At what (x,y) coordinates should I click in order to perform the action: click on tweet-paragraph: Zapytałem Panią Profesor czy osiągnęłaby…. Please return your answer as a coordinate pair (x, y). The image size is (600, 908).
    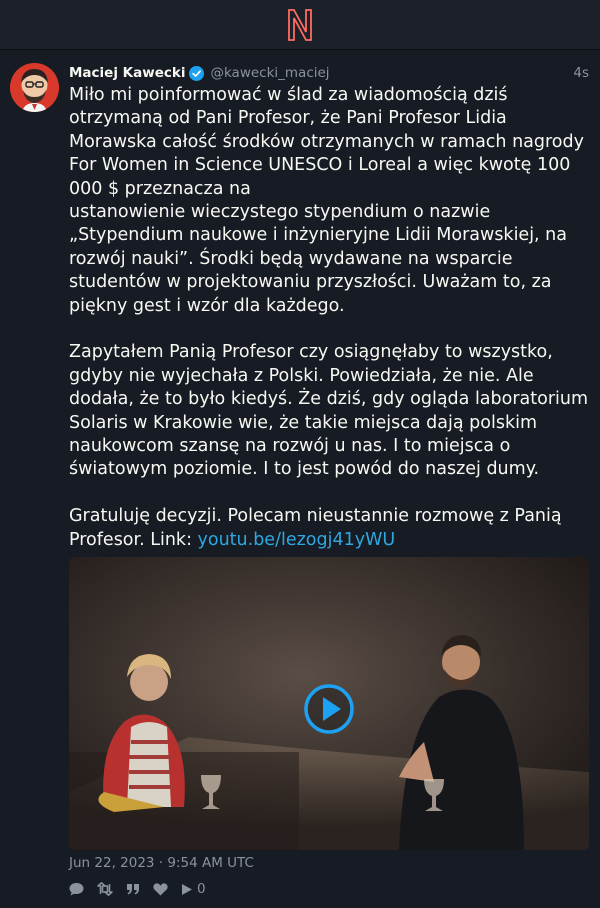
    Looking at the image, I should click on (329, 411).